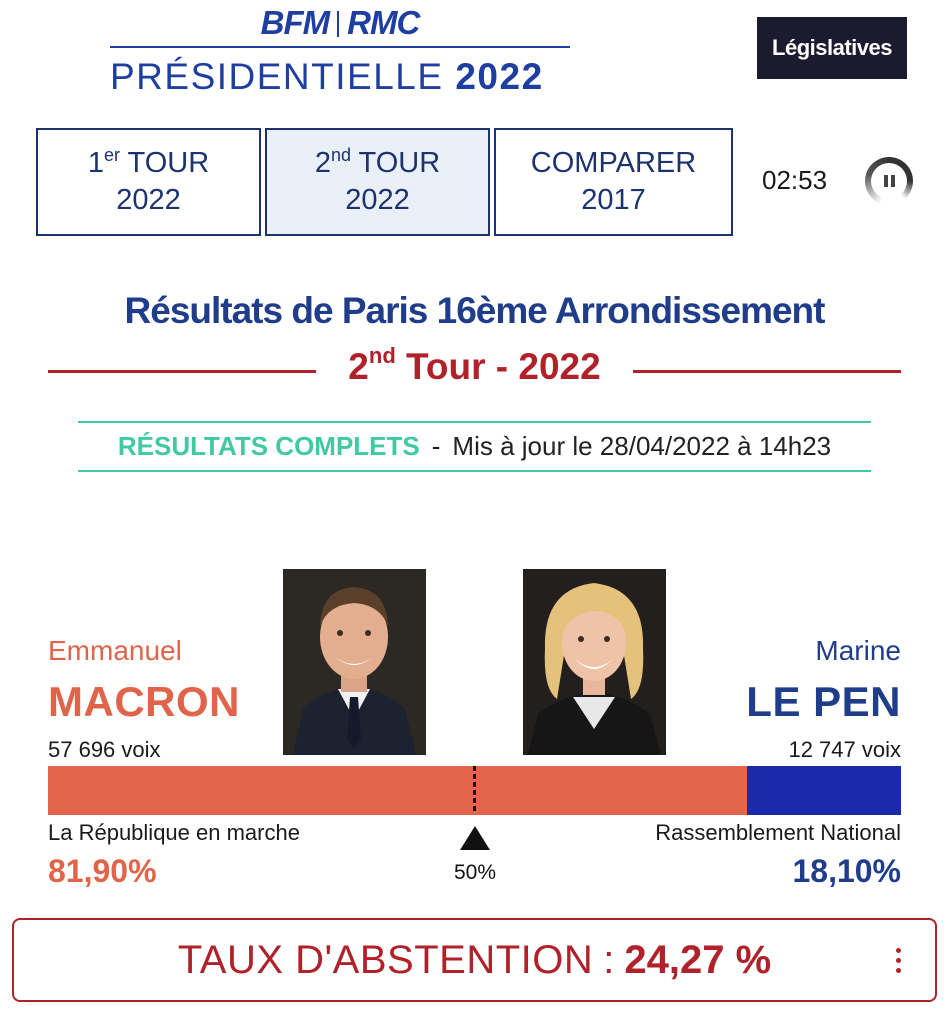  Describe the element at coordinates (846, 871) in the screenshot. I see `candidate-right-percent: 18,10%` at that location.